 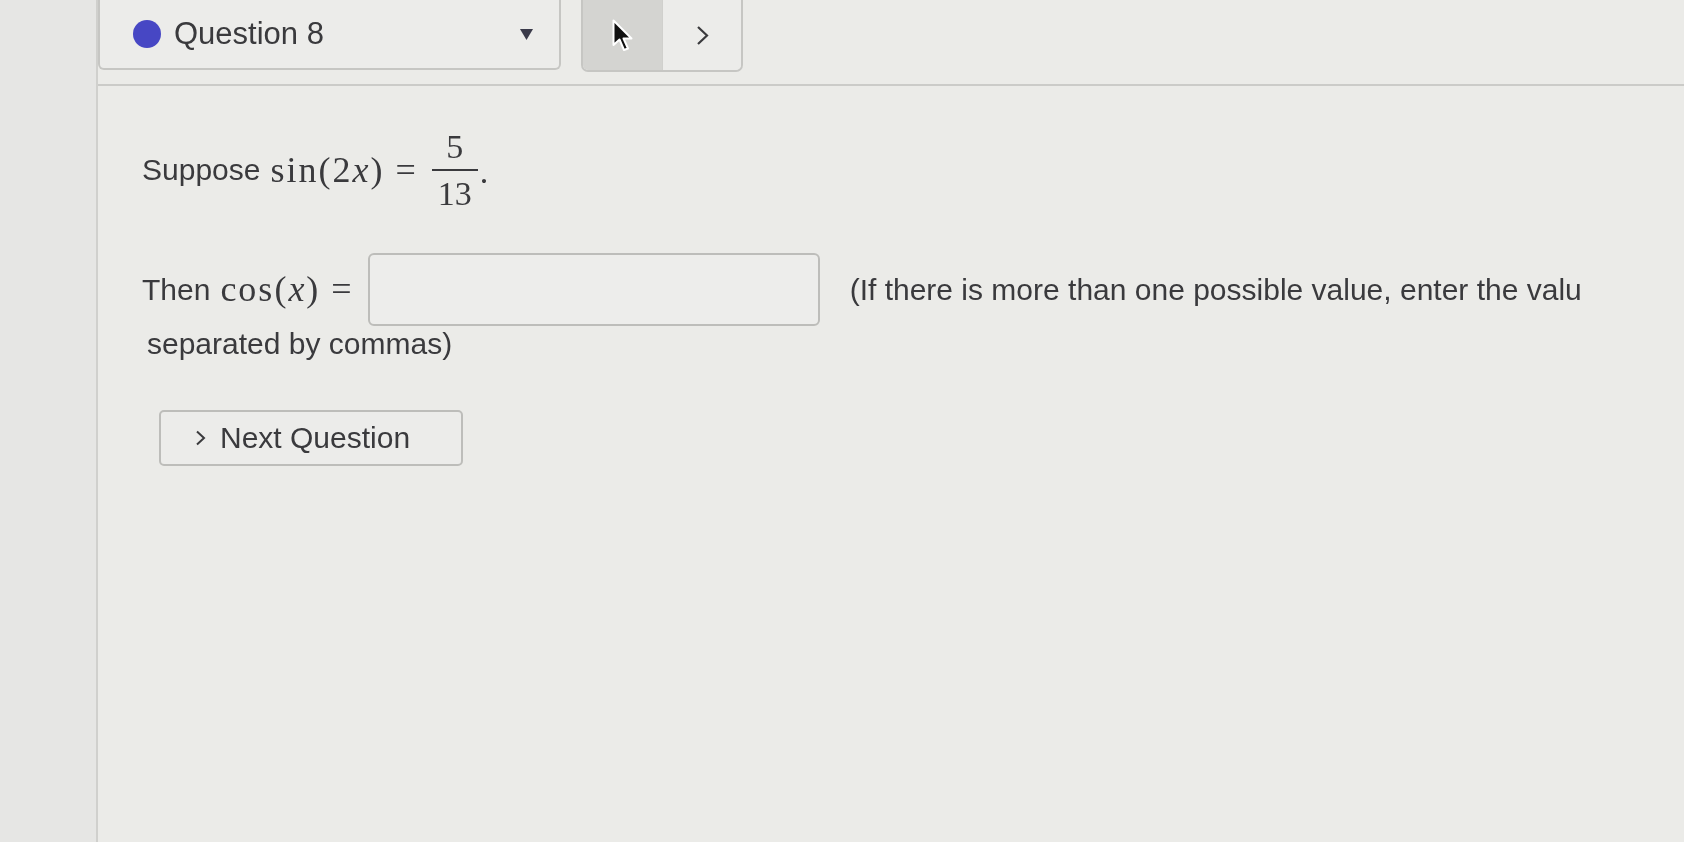 What do you see at coordinates (287, 290) in the screenshot?
I see `math-expression: cos(x) =` at bounding box center [287, 290].